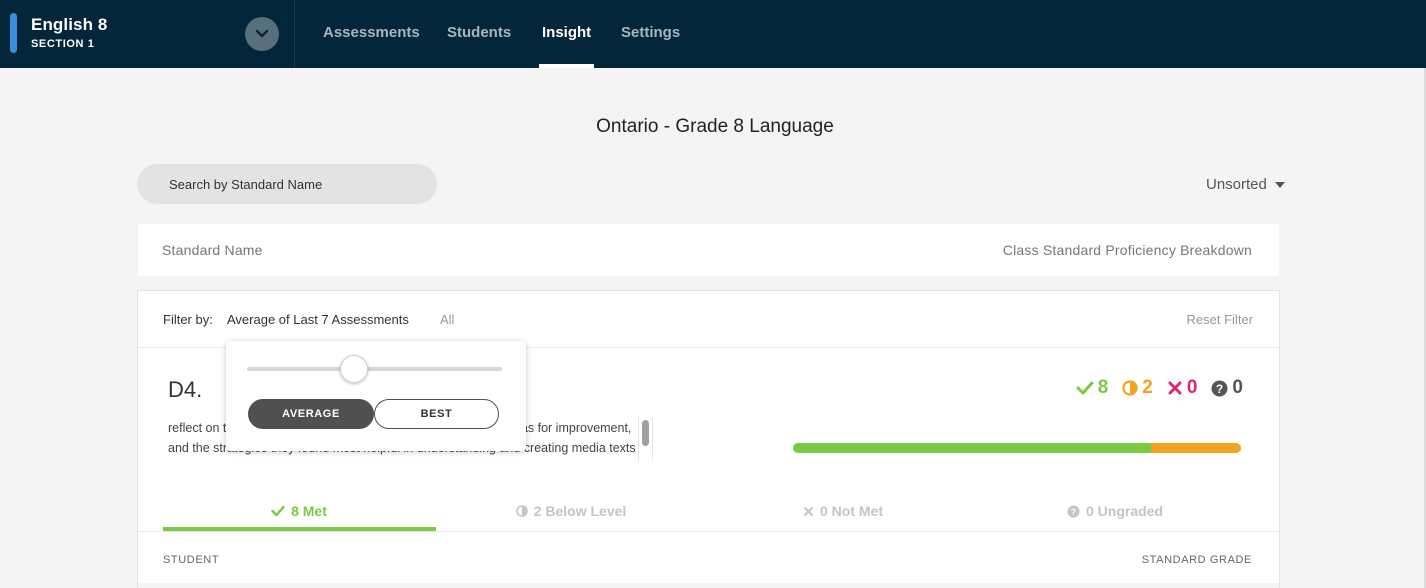  Describe the element at coordinates (185, 389) in the screenshot. I see `standard-code: D4.` at that location.